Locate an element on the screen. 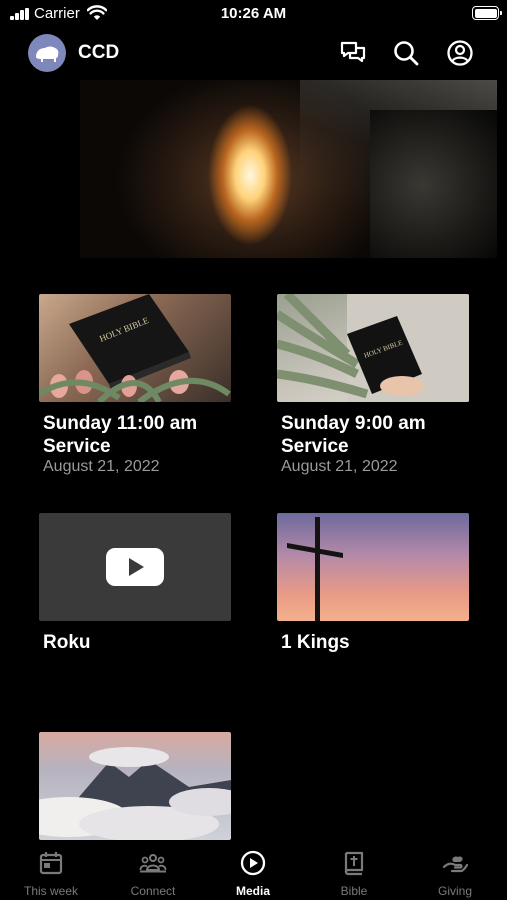 This screenshot has height=900, width=507. profile-icon is located at coordinates (460, 53).